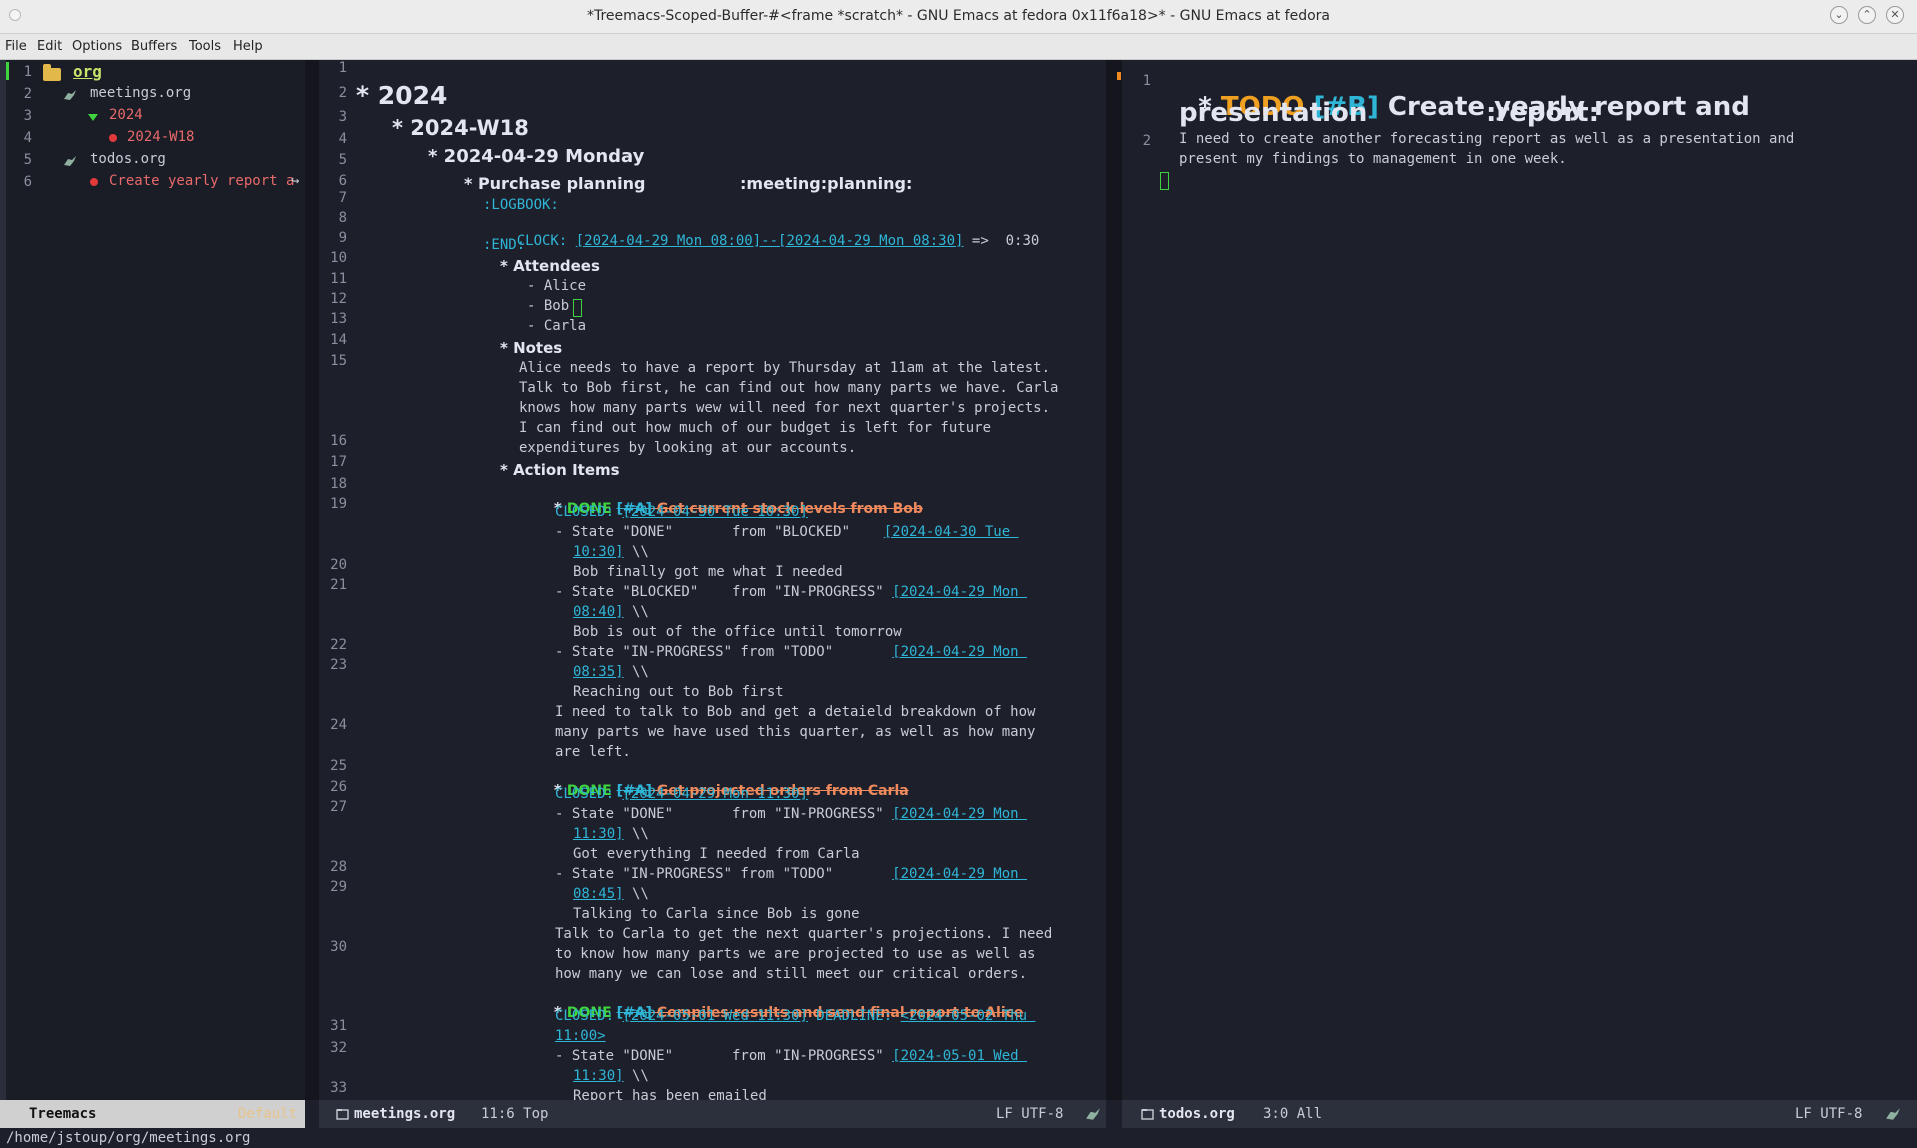  What do you see at coordinates (716, 914) in the screenshot?
I see `state-note: Talking to Carla since Bob is gone` at bounding box center [716, 914].